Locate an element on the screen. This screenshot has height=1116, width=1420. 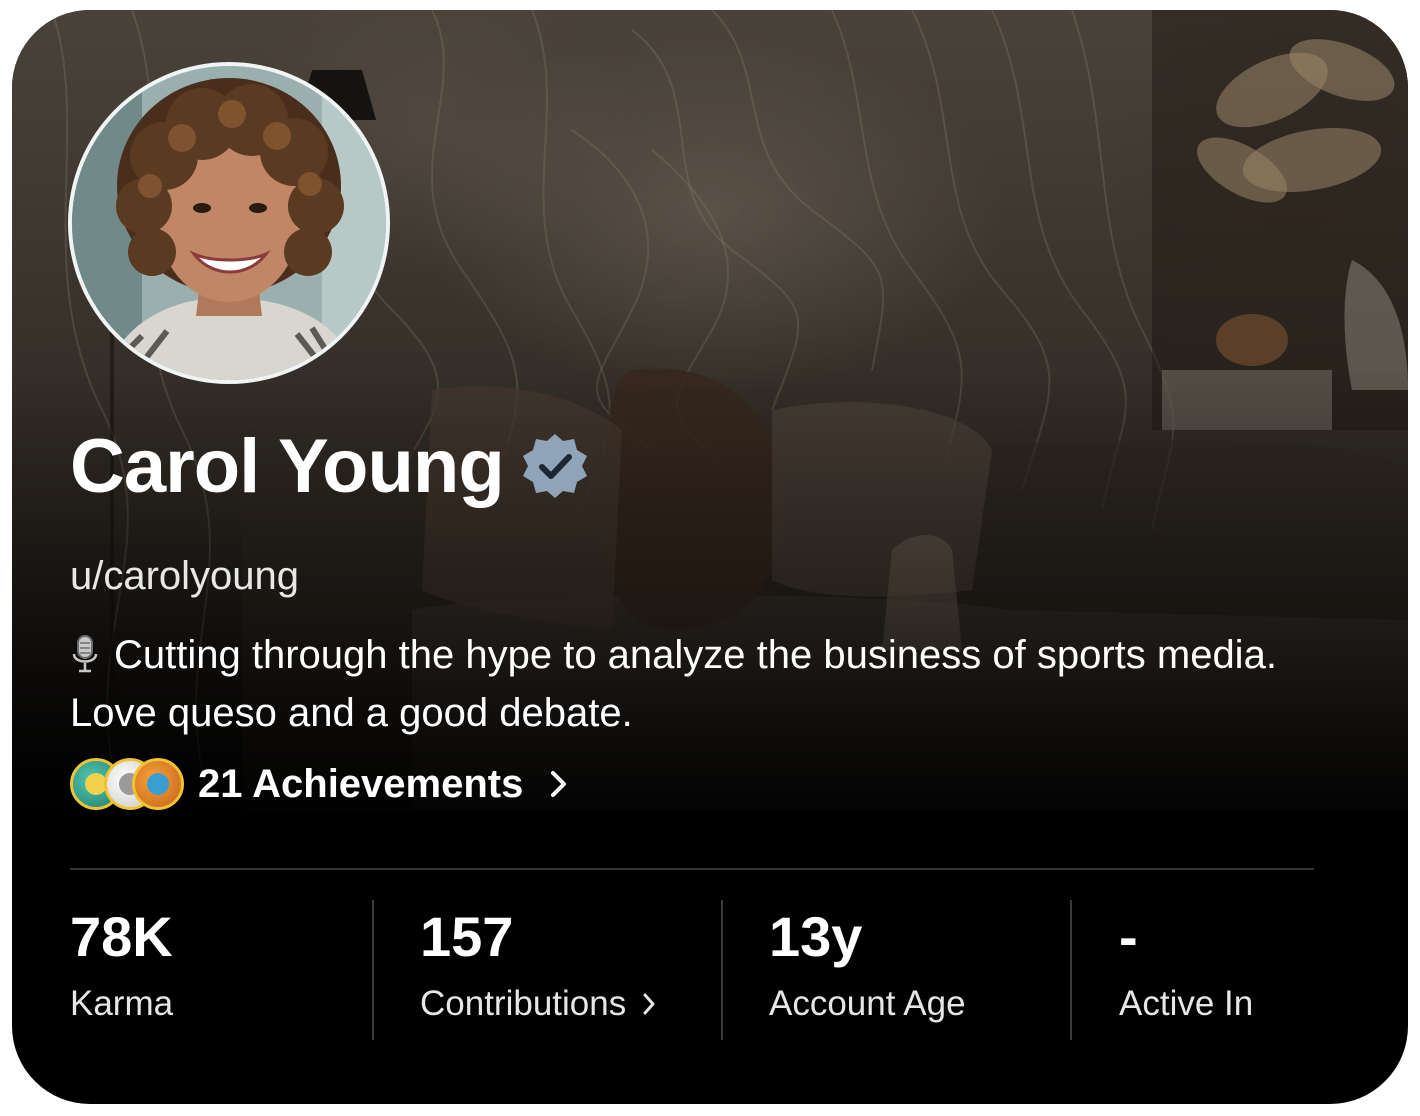
achievements-link: 21 Achievements is located at coordinates (319, 784).